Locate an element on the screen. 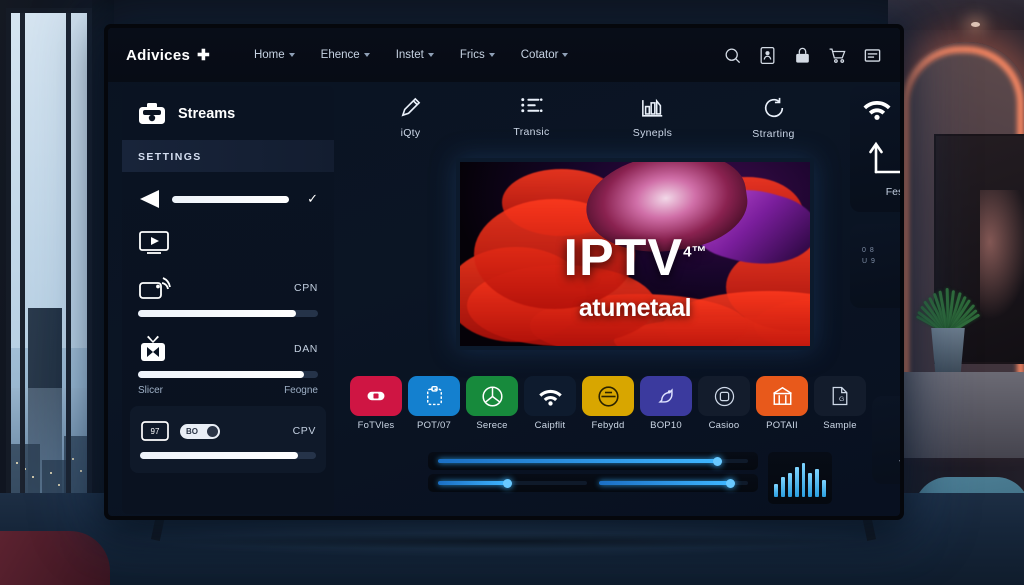  sidebar-row-dan: DAN Slicer Feogne is located at coordinates (228, 360).